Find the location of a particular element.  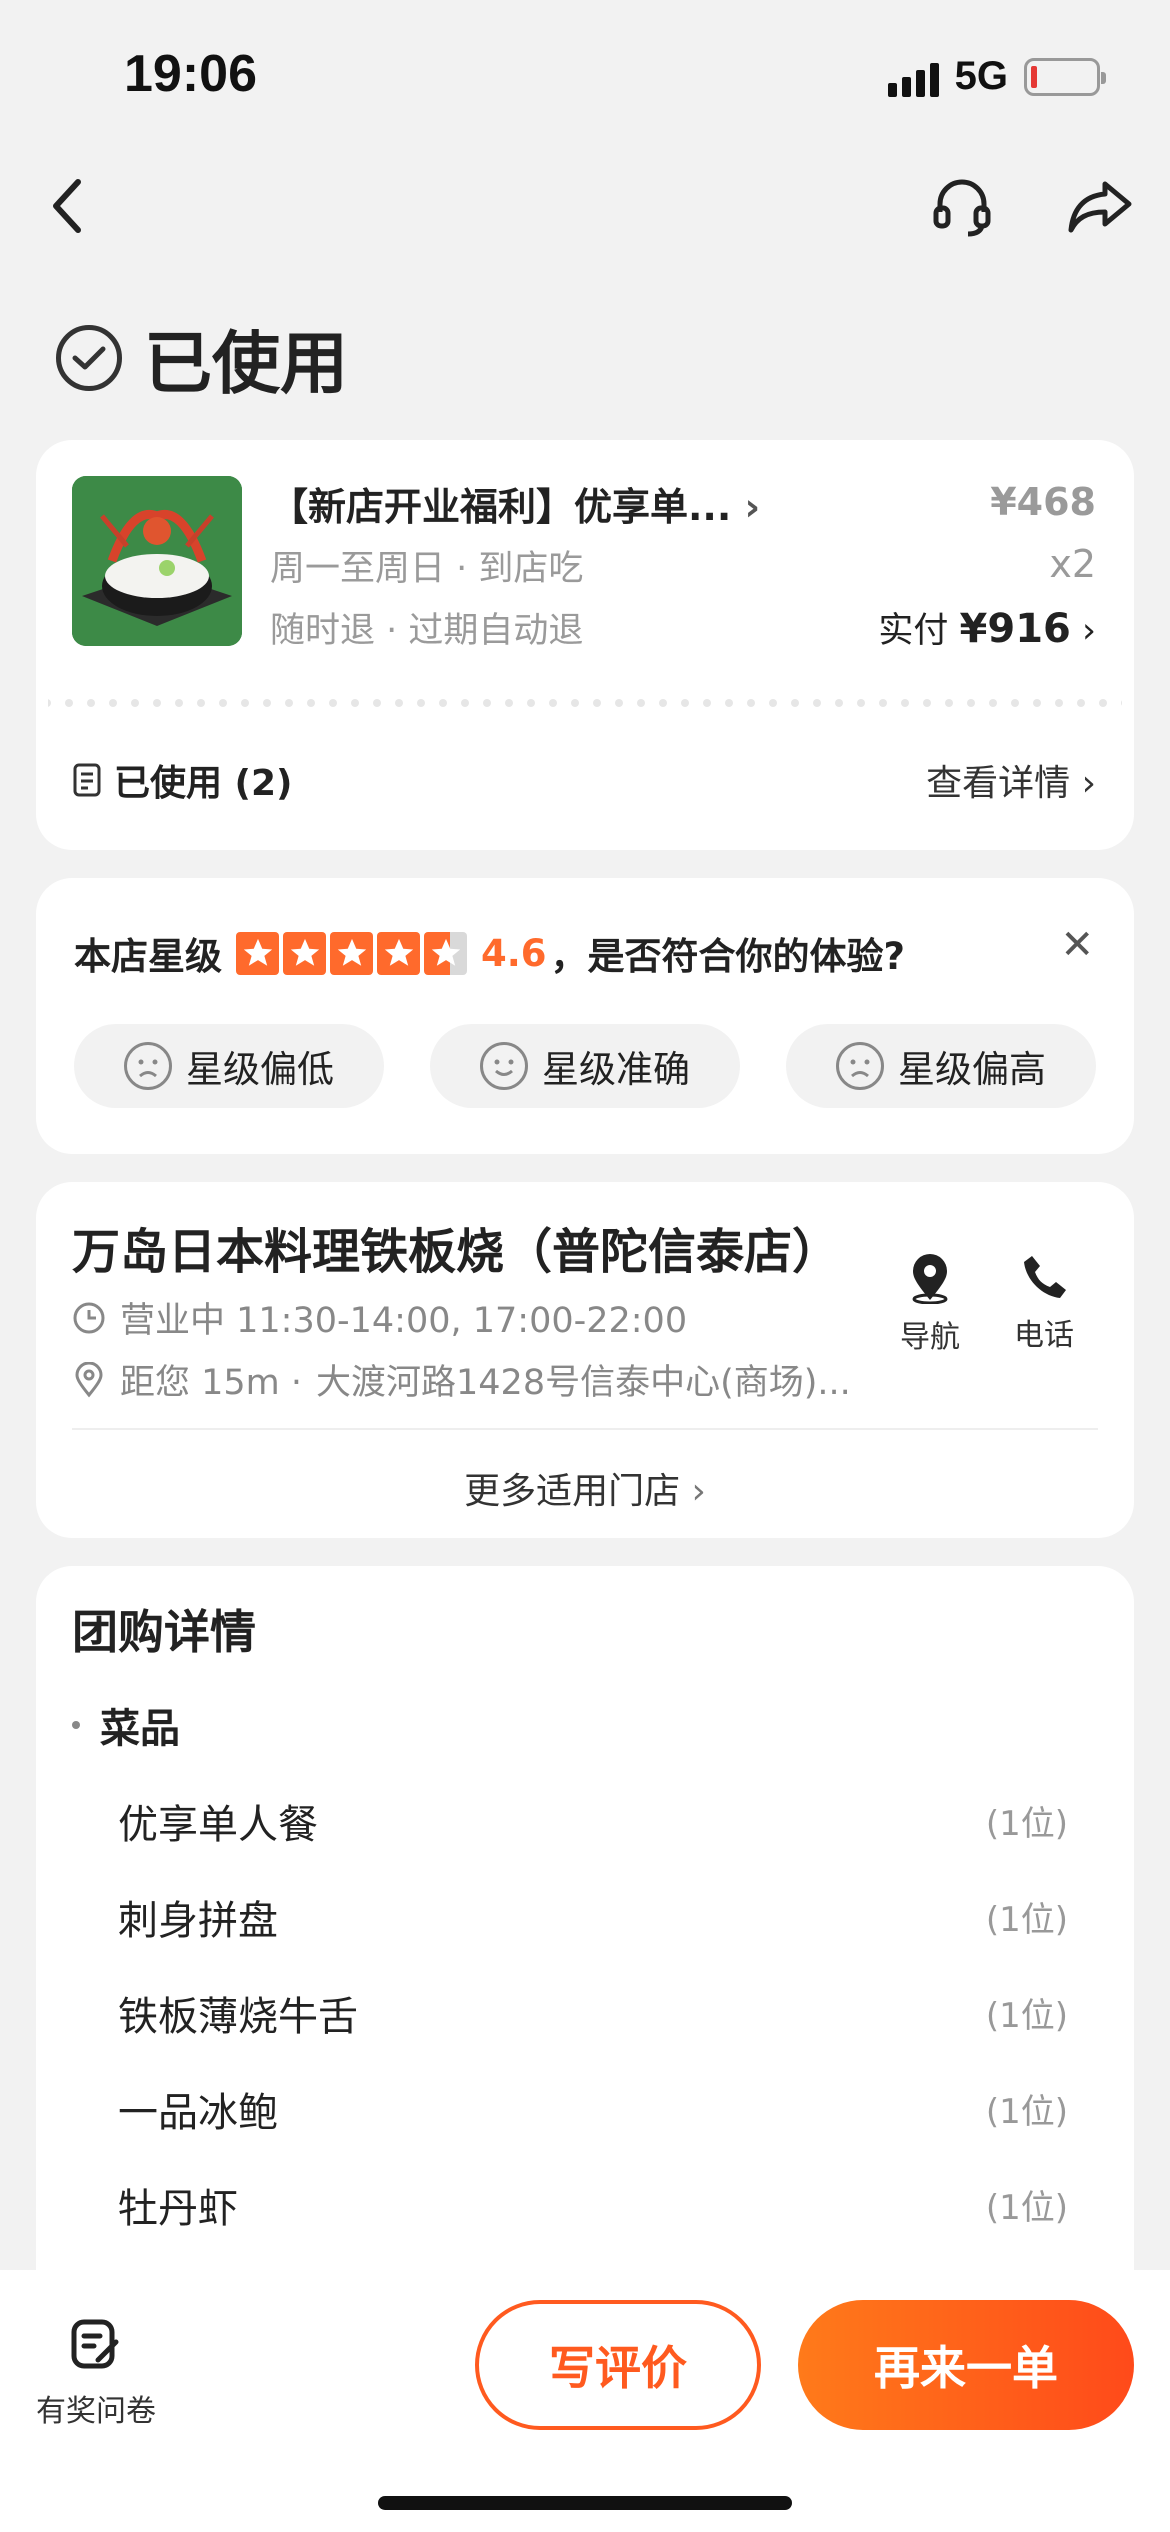

status-indicators: 5G is located at coordinates (996, 76).